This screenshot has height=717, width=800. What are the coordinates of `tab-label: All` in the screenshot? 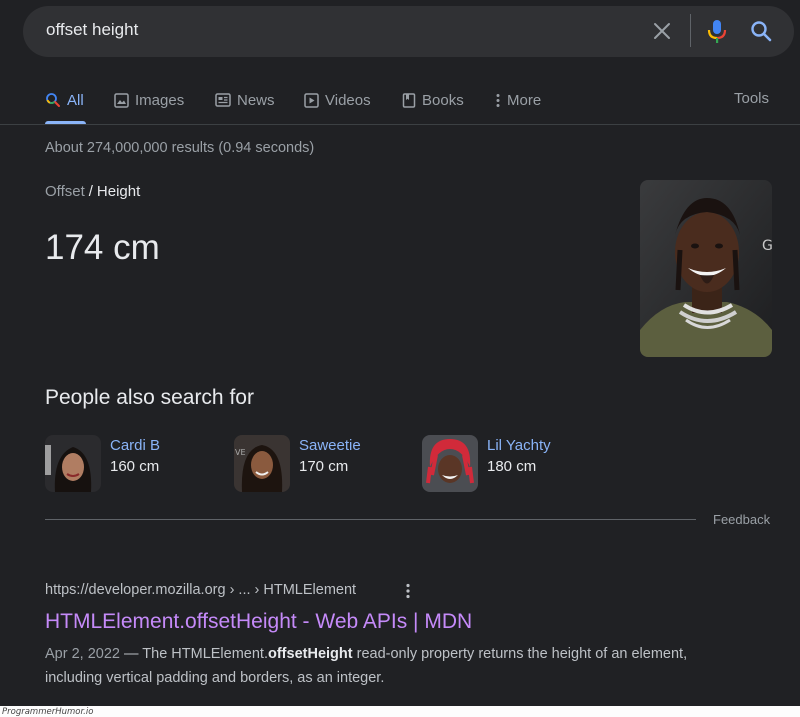 It's located at (75, 100).